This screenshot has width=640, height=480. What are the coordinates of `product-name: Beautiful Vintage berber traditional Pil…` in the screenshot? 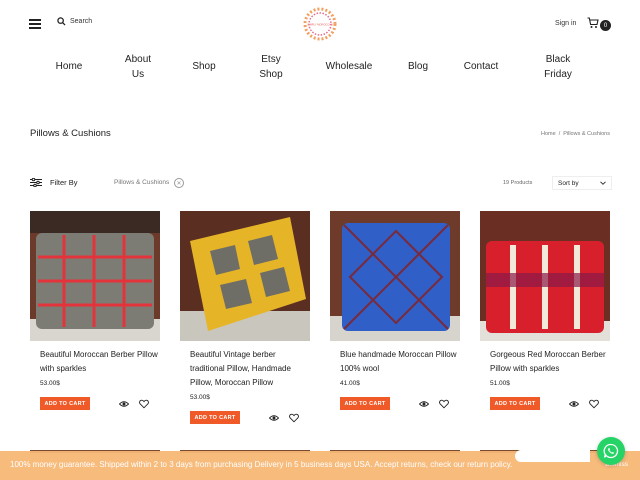 It's located at (249, 369).